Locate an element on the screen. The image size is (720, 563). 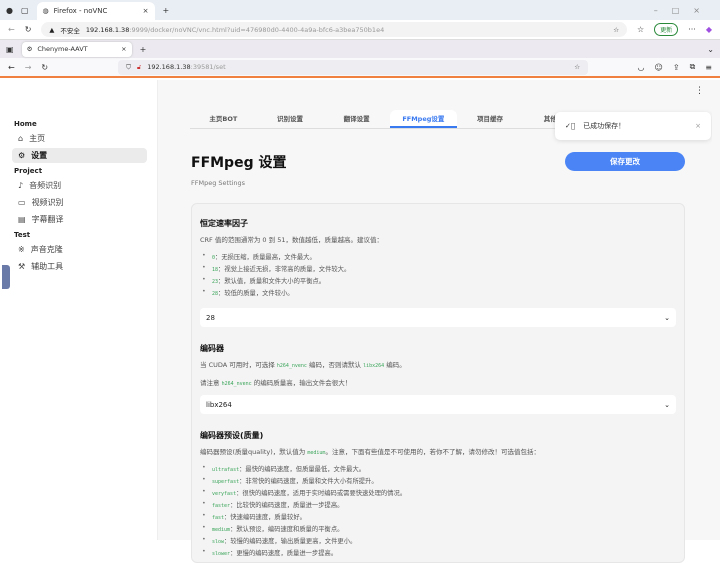
firefox-tab: ⚙ Chenyme-AAVT × is located at coordinates (76, 49).